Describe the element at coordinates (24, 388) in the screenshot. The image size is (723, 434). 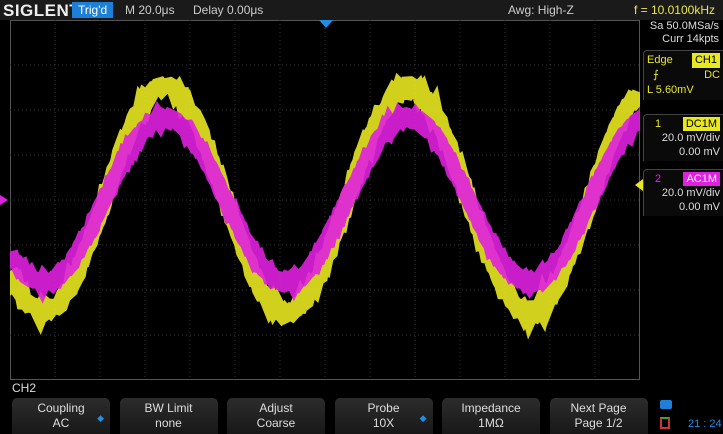
I see `menu-title: CH2` at that location.